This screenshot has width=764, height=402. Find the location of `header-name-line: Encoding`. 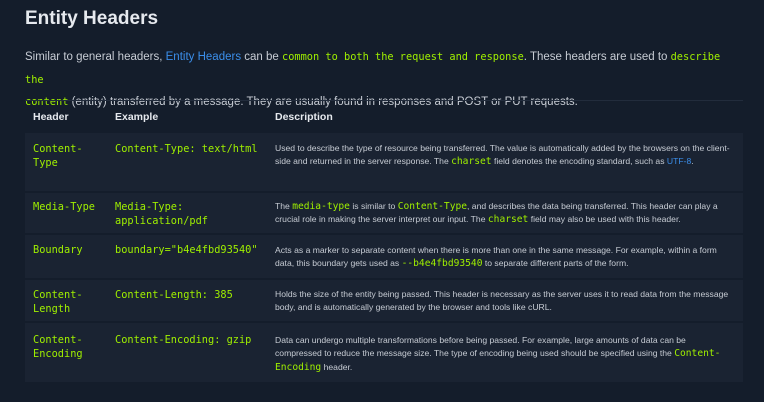

header-name-line: Encoding is located at coordinates (58, 354).